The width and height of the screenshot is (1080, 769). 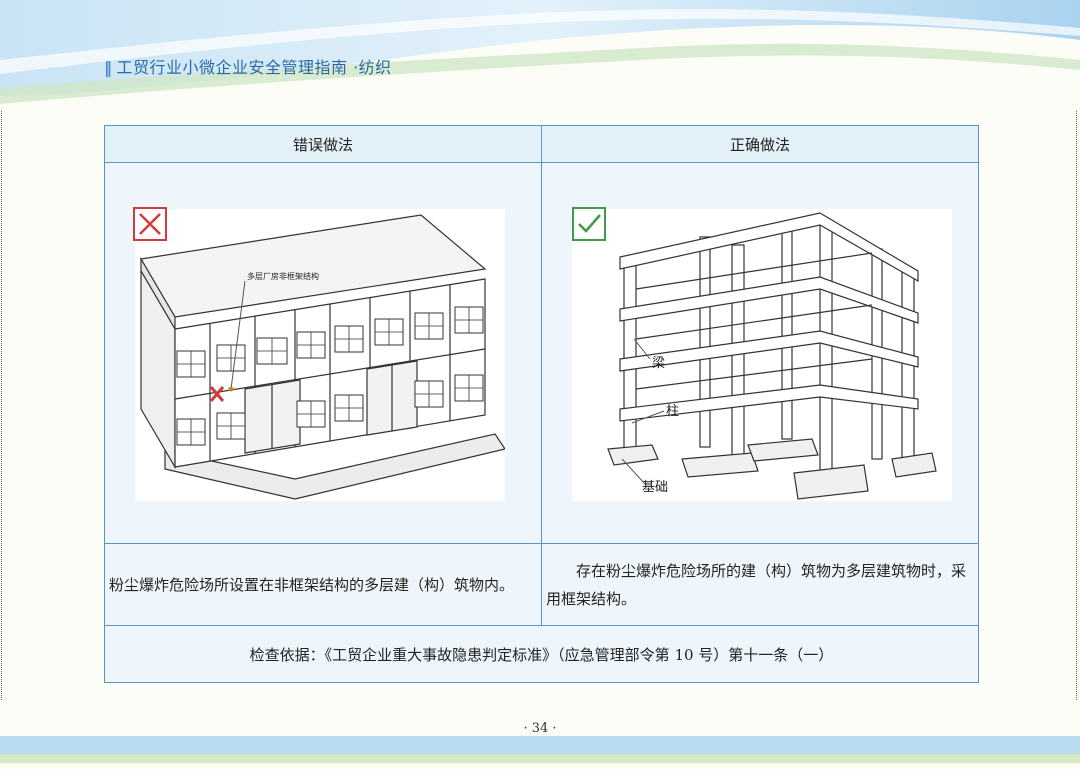 I want to click on building-callout-label: 多层厂房非框架结构, so click(x=283, y=276).